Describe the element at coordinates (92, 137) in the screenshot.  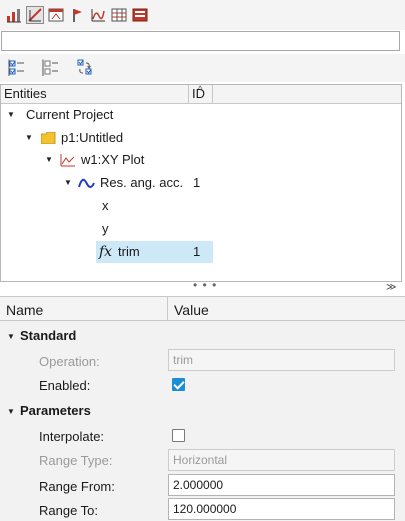
I see `tree-row-label: p1:Untitled` at that location.